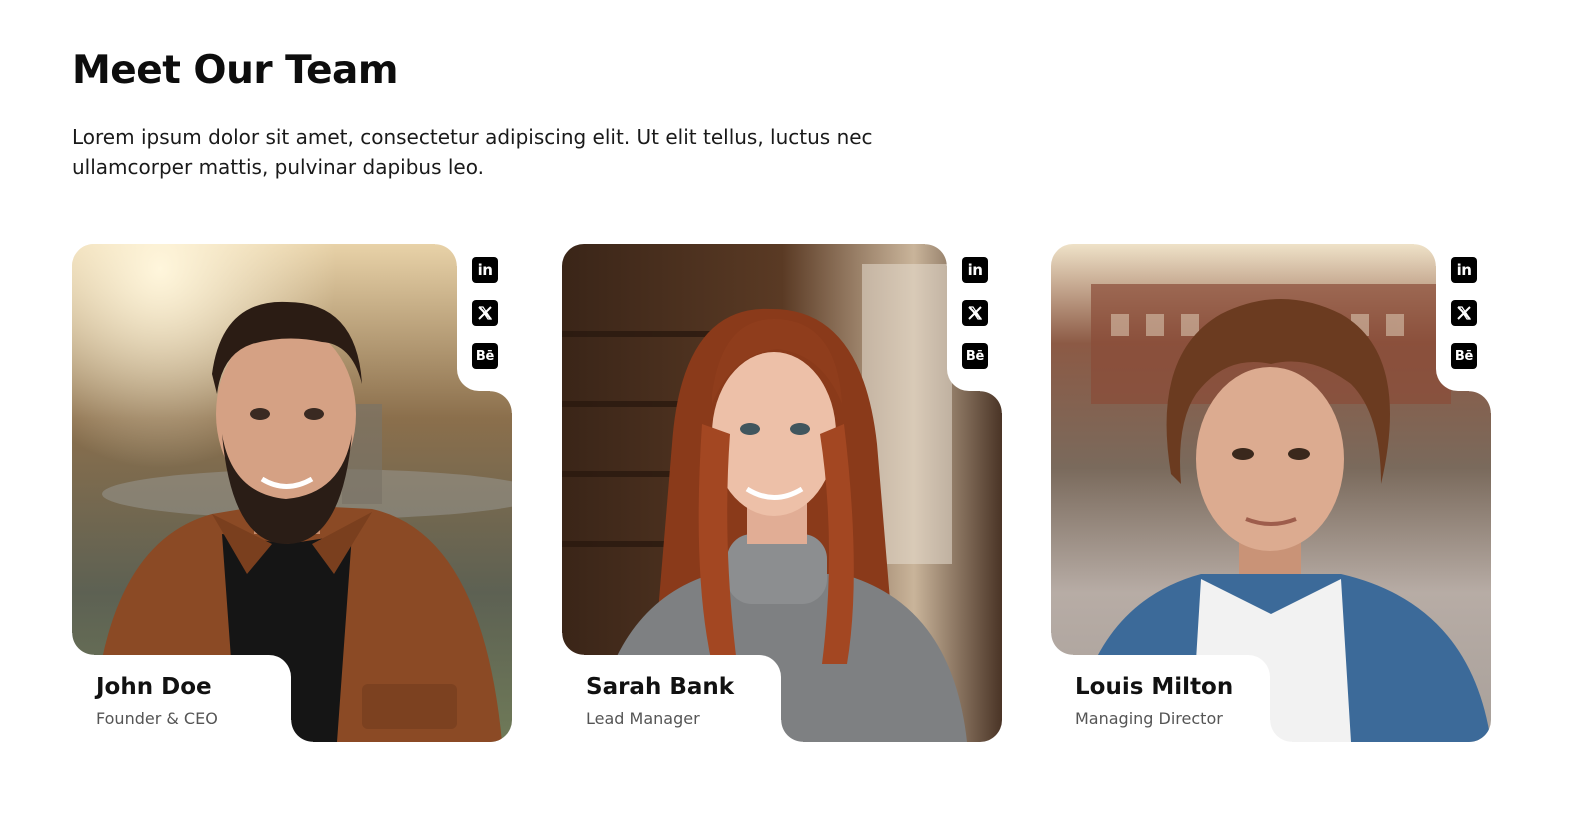  What do you see at coordinates (235, 70) in the screenshot?
I see `section-title: Meet Our Team` at bounding box center [235, 70].